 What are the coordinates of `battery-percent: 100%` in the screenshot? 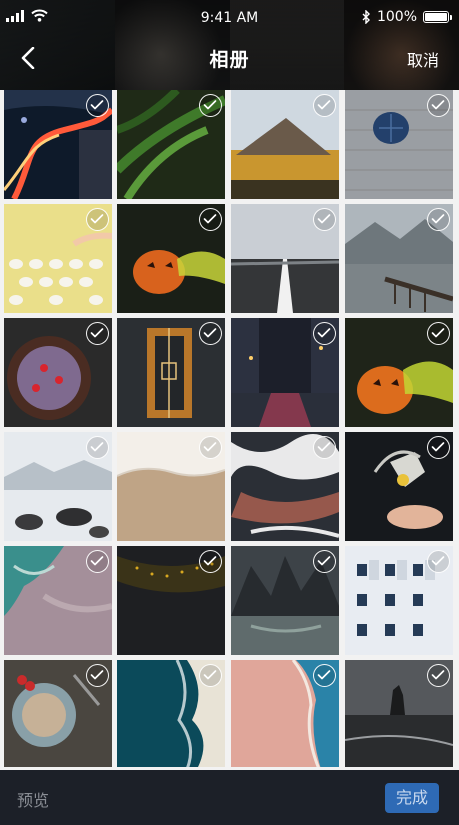 It's located at (396, 17).